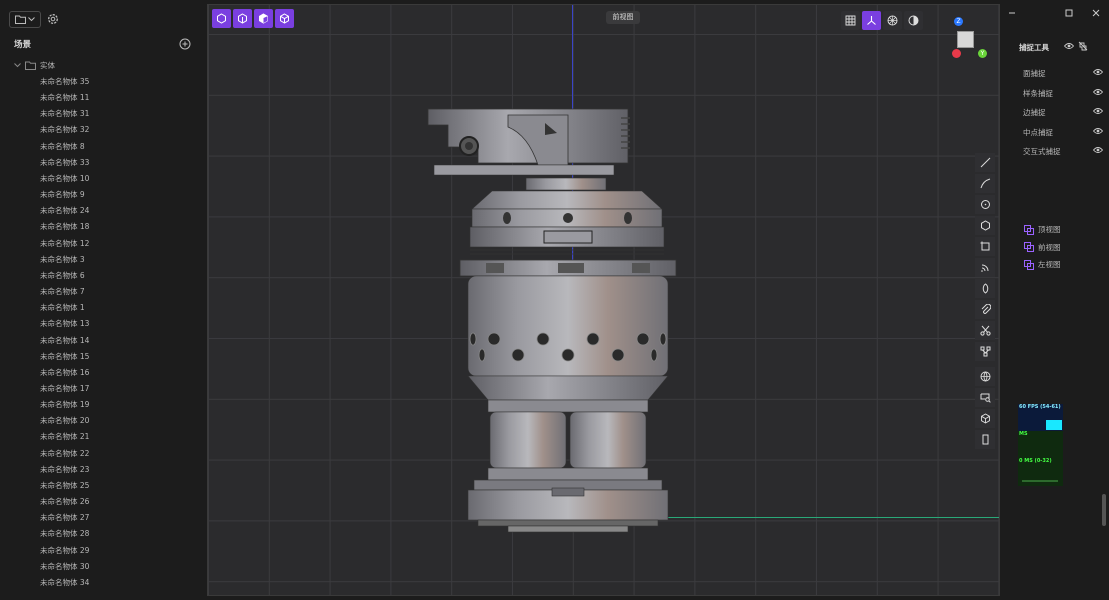  I want to click on view-preset-buttons, so click(253, 18).